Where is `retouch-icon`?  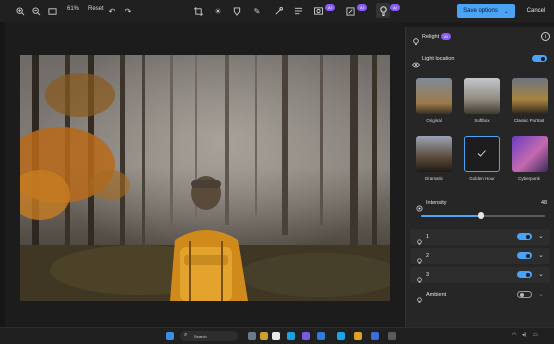
retouch-icon is located at coordinates (278, 11).